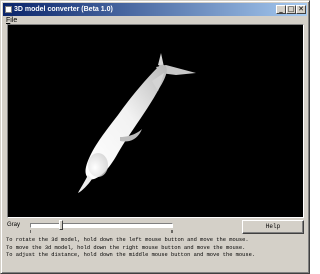  I want to click on minimize-button: _, so click(281, 9).